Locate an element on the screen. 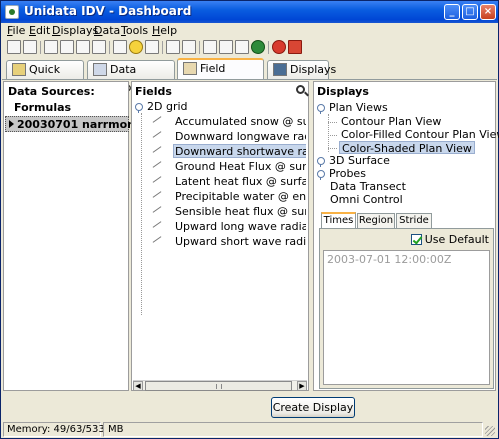 Image resolution: width=499 pixels, height=439 pixels. data-chooser-icon is located at coordinates (100, 69).